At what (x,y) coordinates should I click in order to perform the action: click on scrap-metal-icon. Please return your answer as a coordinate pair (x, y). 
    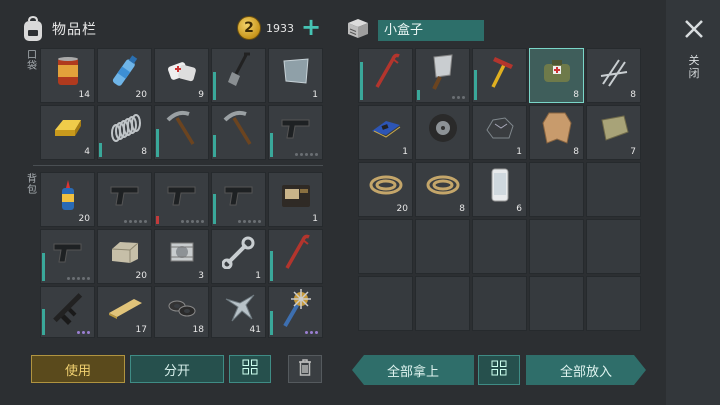
    Looking at the image, I should click on (239, 310).